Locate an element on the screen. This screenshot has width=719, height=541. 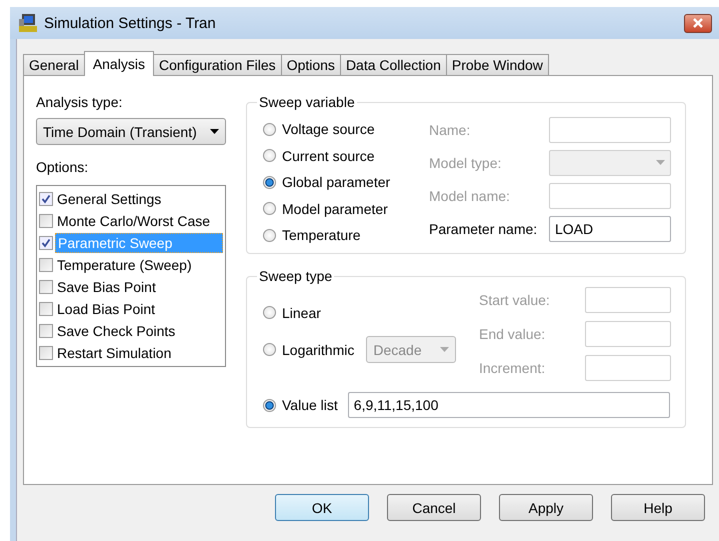
dialog-button: Apply is located at coordinates (546, 507).